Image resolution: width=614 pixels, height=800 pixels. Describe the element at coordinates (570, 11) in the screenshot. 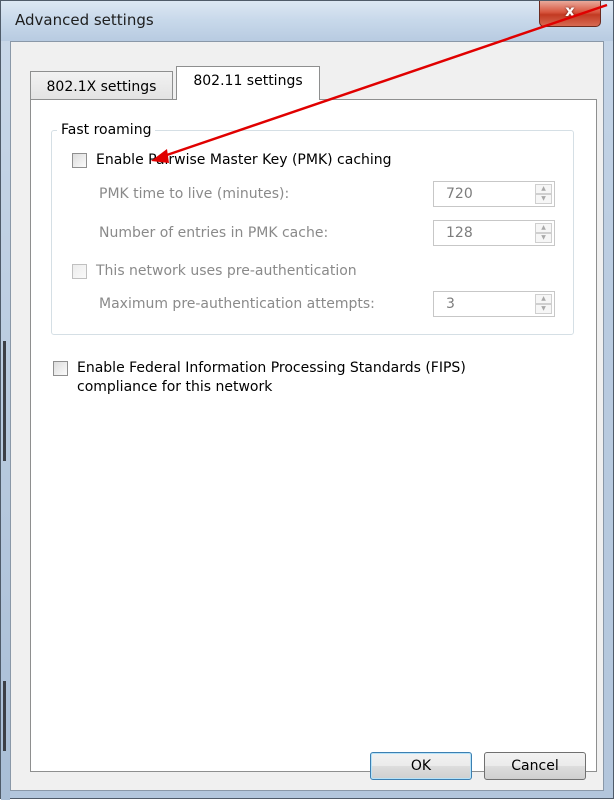

I see `close-icon: x` at that location.